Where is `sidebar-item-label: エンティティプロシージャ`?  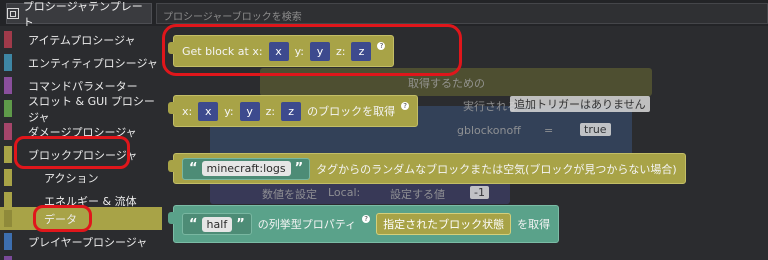
sidebar-item-label: エンティティプロシージャ is located at coordinates (93, 63).